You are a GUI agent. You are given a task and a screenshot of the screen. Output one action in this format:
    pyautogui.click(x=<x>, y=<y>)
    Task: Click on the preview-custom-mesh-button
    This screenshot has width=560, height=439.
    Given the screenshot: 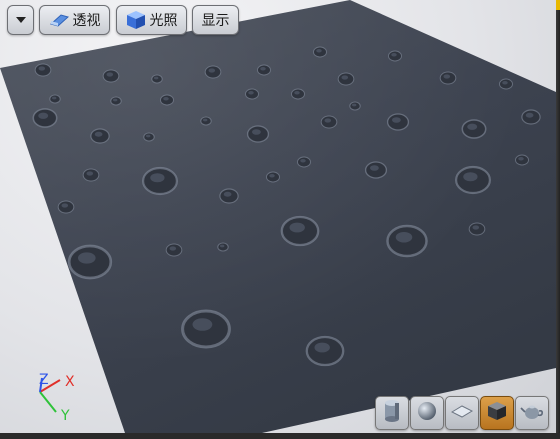 What is the action you would take?
    pyautogui.click(x=532, y=413)
    